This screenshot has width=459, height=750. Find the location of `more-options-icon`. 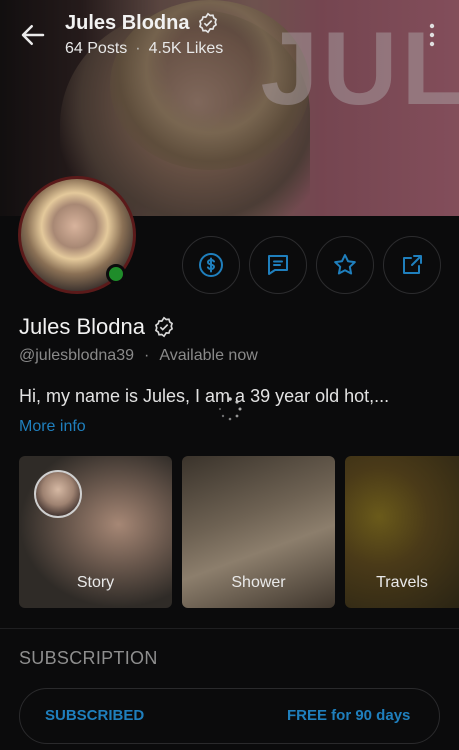

more-options-icon is located at coordinates (432, 35).